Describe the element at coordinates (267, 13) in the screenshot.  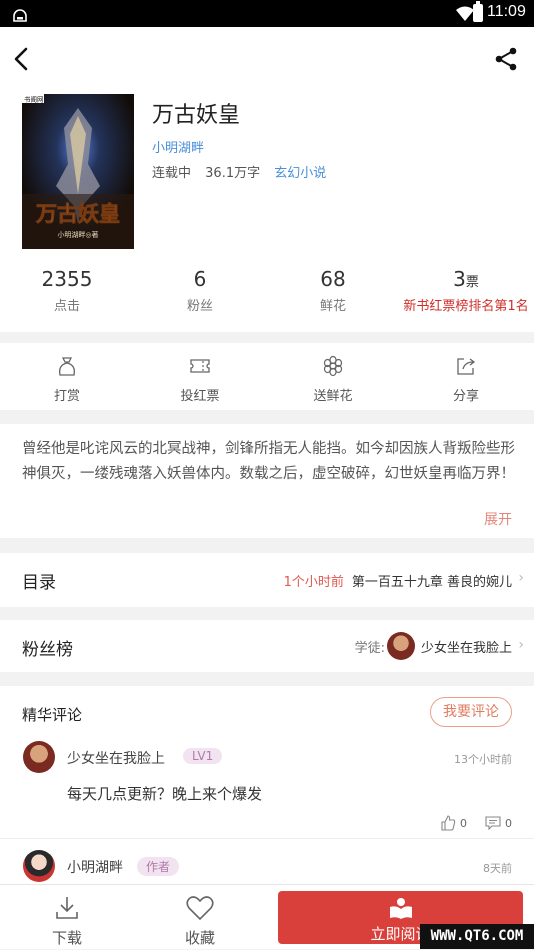
I see `status-bar: 11:09` at that location.